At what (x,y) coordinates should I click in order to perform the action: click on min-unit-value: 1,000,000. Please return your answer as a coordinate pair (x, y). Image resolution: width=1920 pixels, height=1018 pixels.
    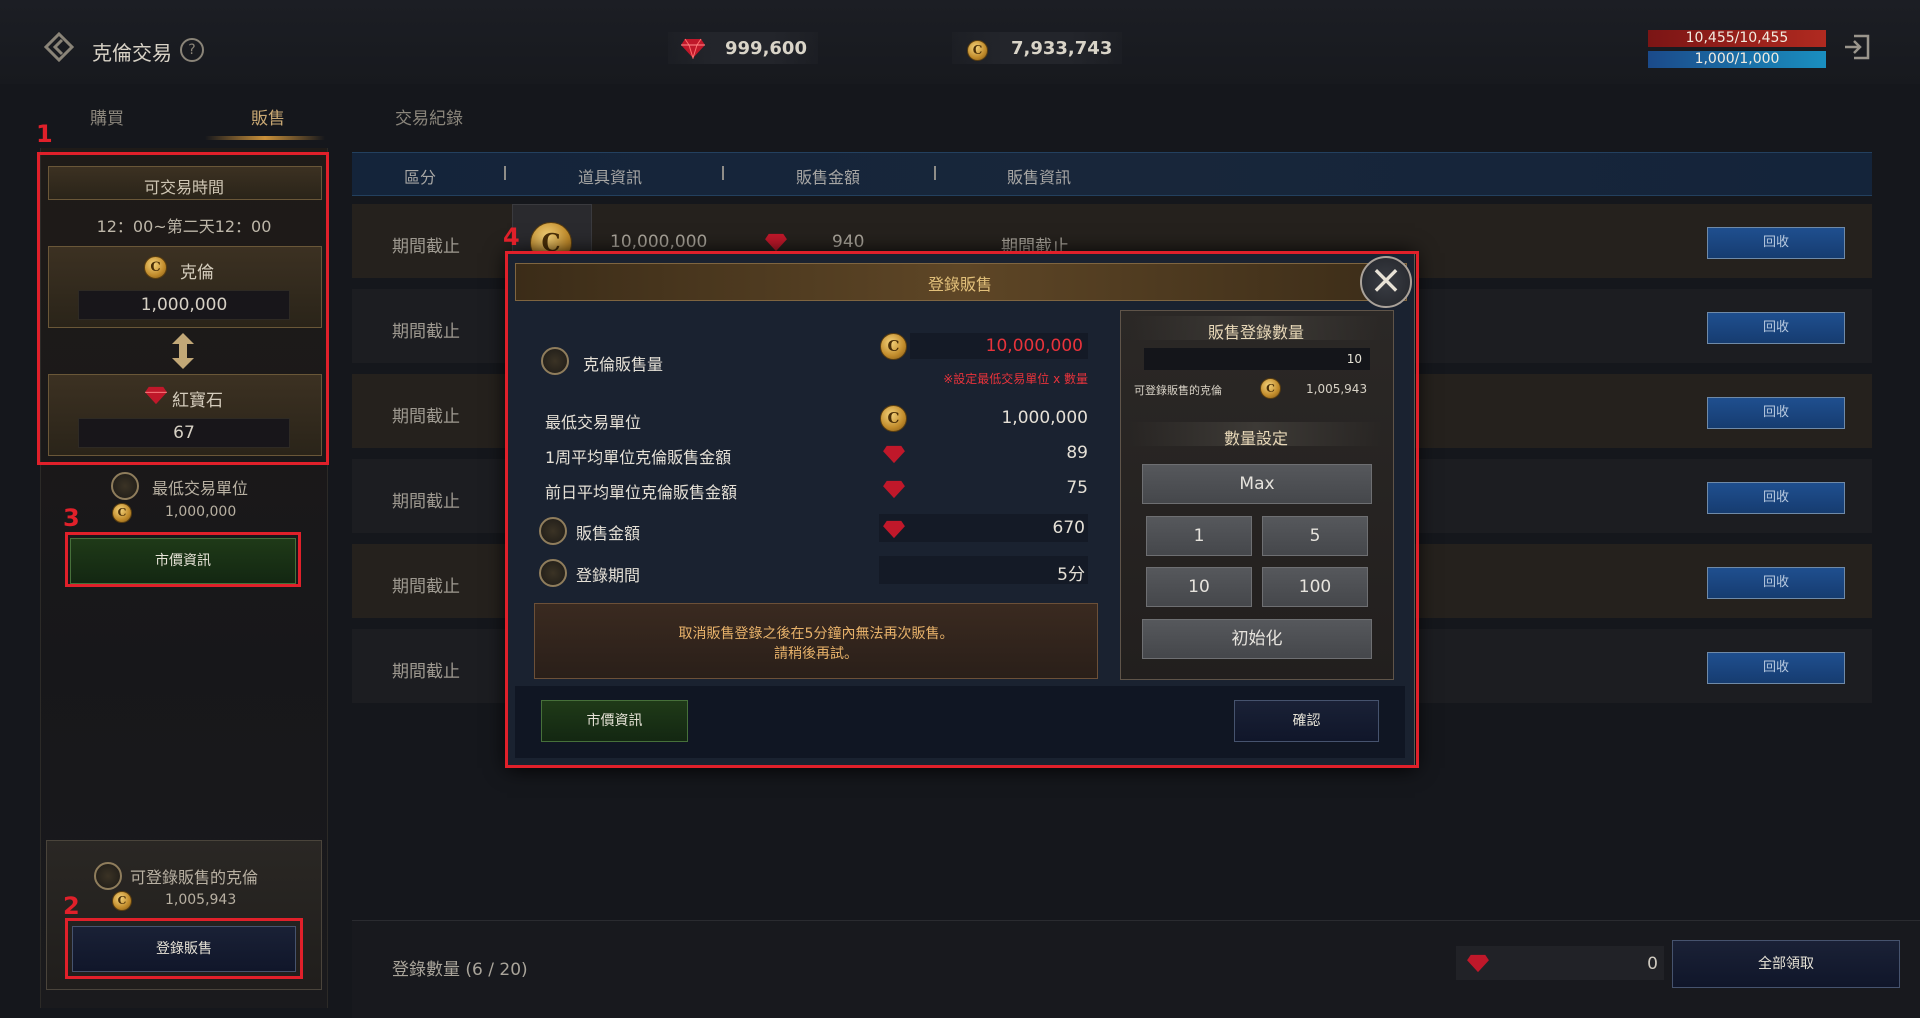
    Looking at the image, I should click on (201, 512).